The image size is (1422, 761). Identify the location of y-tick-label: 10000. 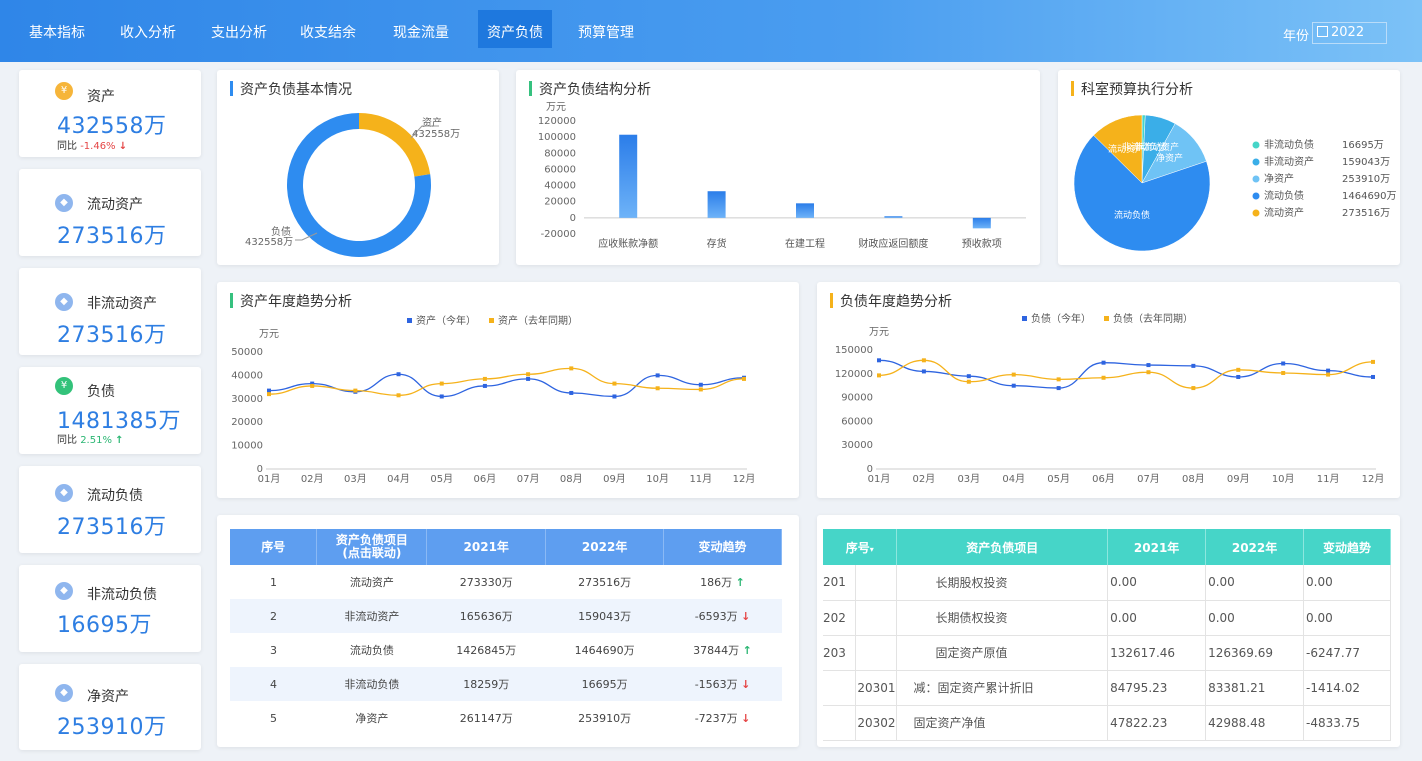
(247, 446).